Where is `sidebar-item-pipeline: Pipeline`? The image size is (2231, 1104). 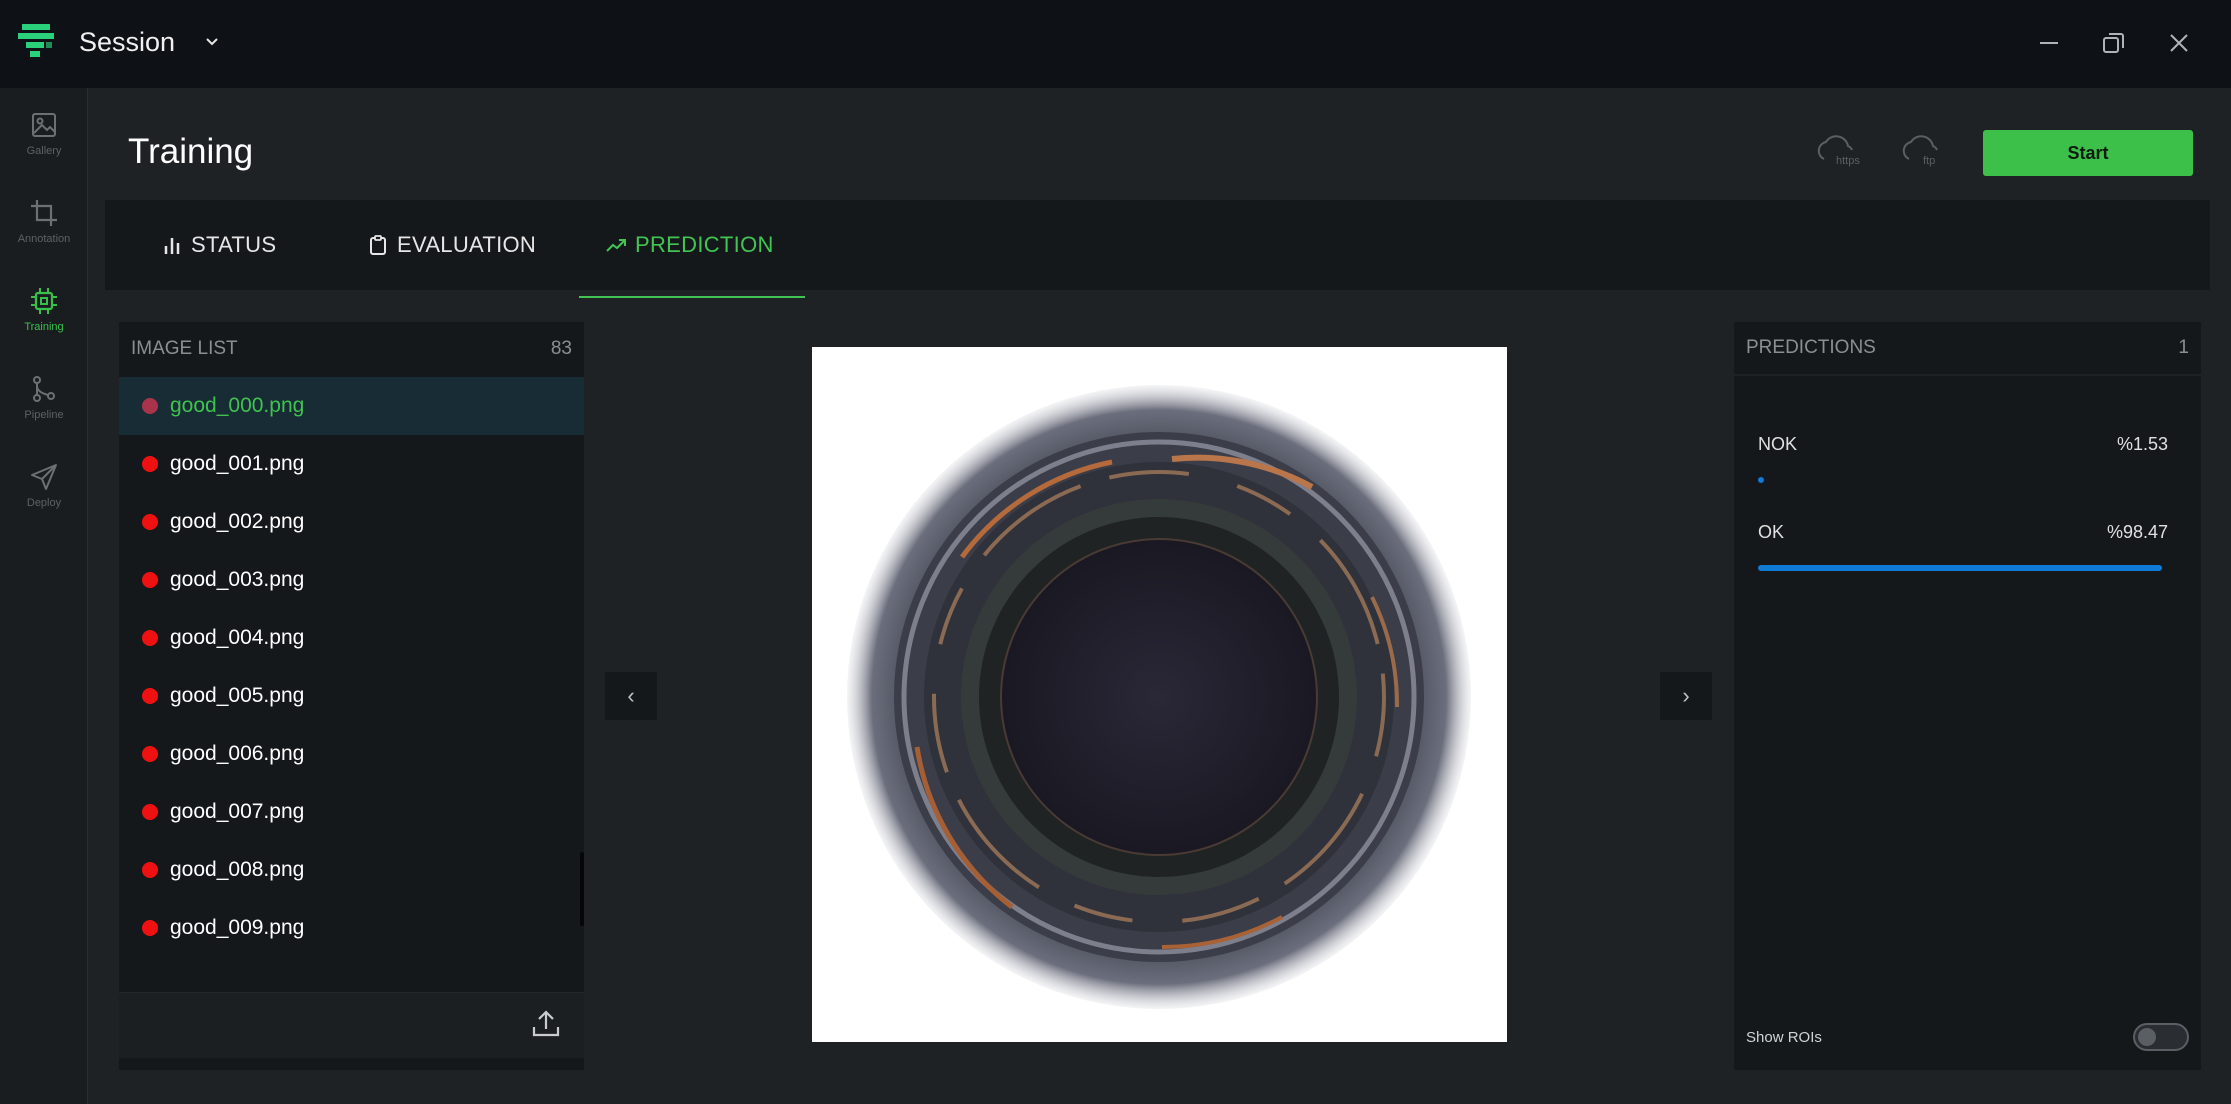
sidebar-item-pipeline: Pipeline is located at coordinates (44, 413).